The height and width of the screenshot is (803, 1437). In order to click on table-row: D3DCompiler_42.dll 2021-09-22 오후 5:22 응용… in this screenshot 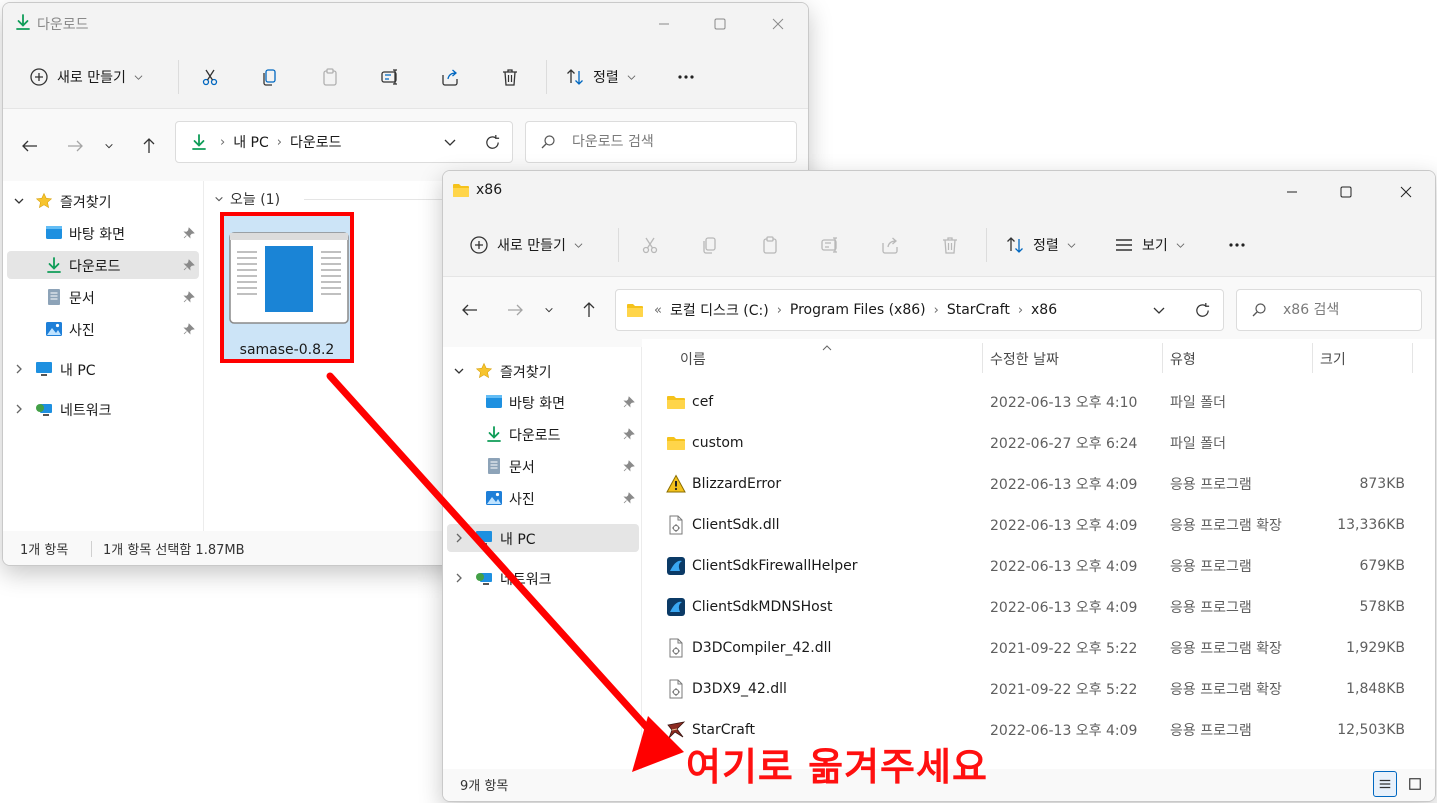, I will do `click(1038, 647)`.